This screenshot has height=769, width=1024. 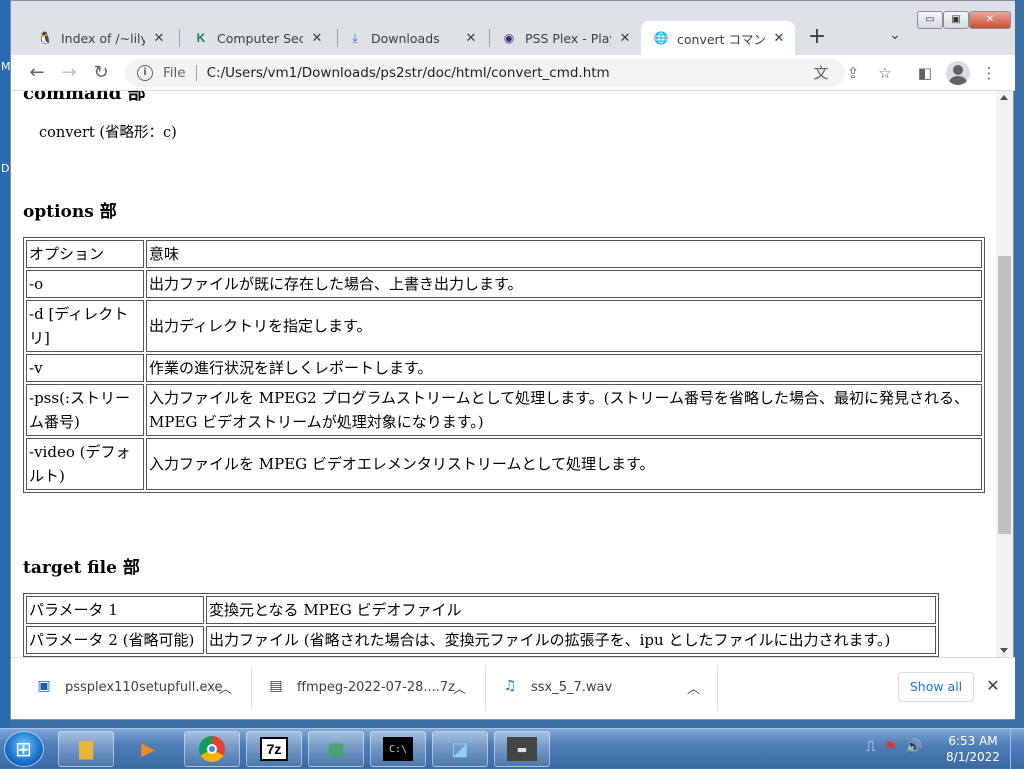 I want to click on notepad-icon: ◪, so click(x=460, y=749).